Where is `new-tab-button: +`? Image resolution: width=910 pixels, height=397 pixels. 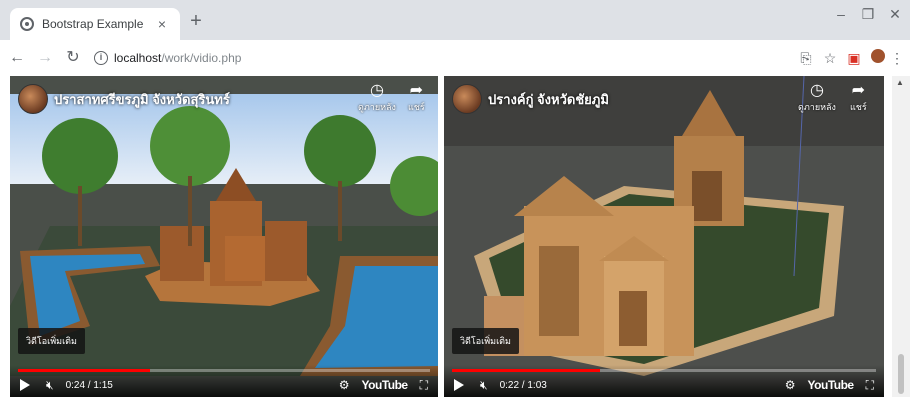 new-tab-button: + is located at coordinates (196, 21).